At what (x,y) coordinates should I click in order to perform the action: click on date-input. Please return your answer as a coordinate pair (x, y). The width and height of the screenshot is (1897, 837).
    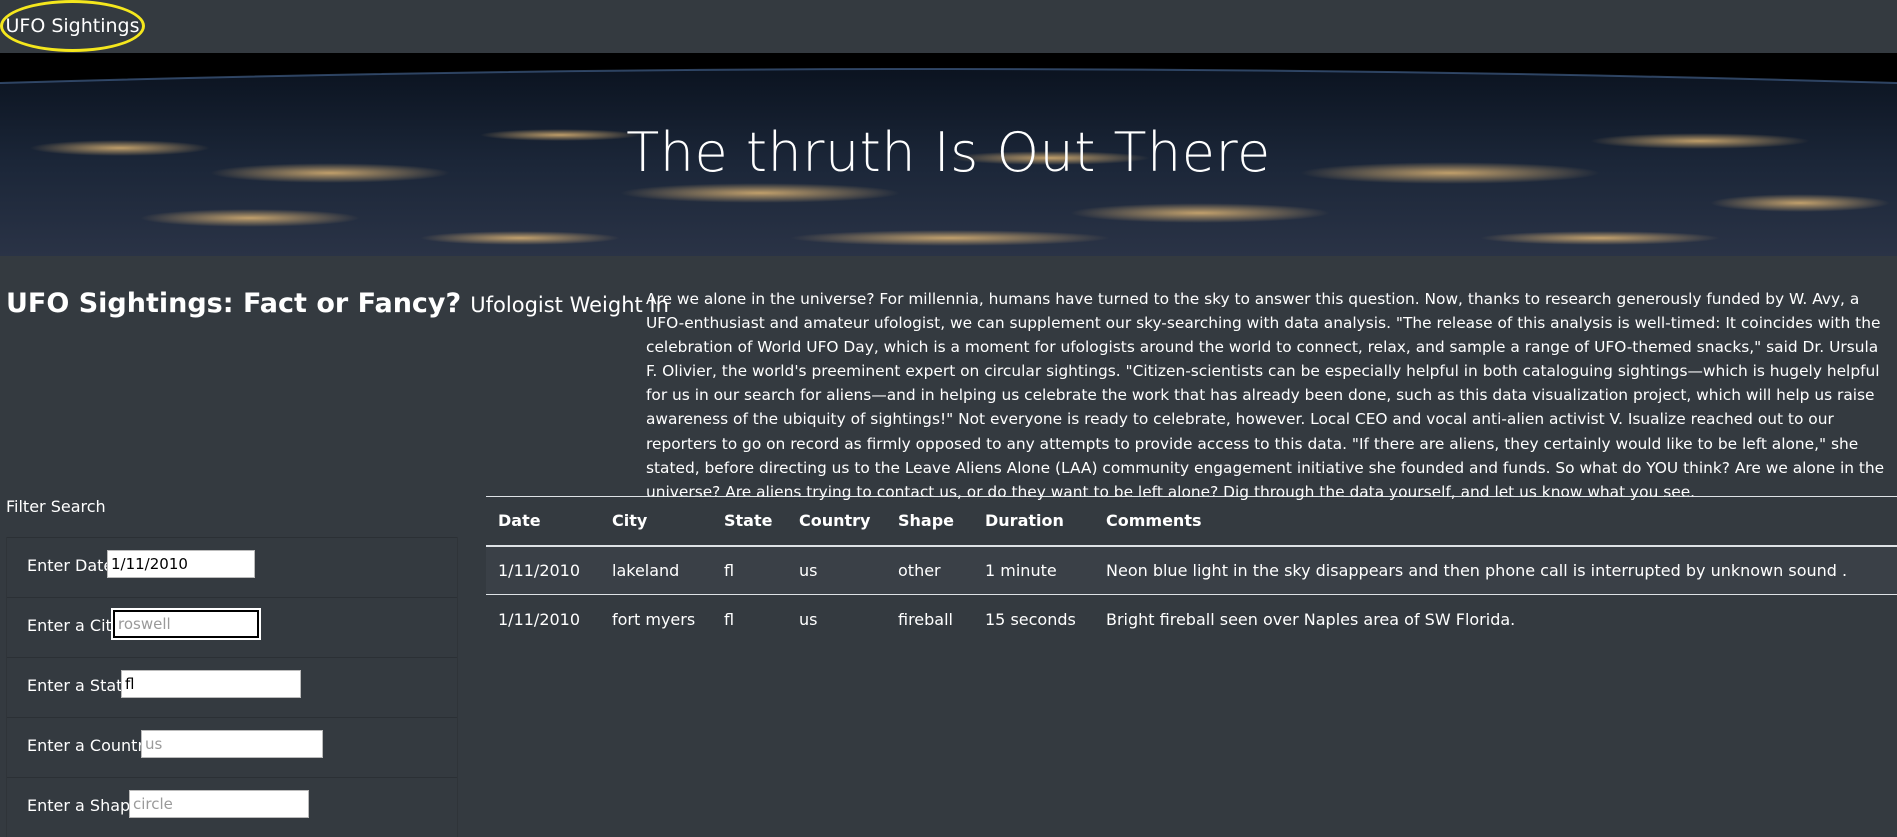
    Looking at the image, I should click on (181, 564).